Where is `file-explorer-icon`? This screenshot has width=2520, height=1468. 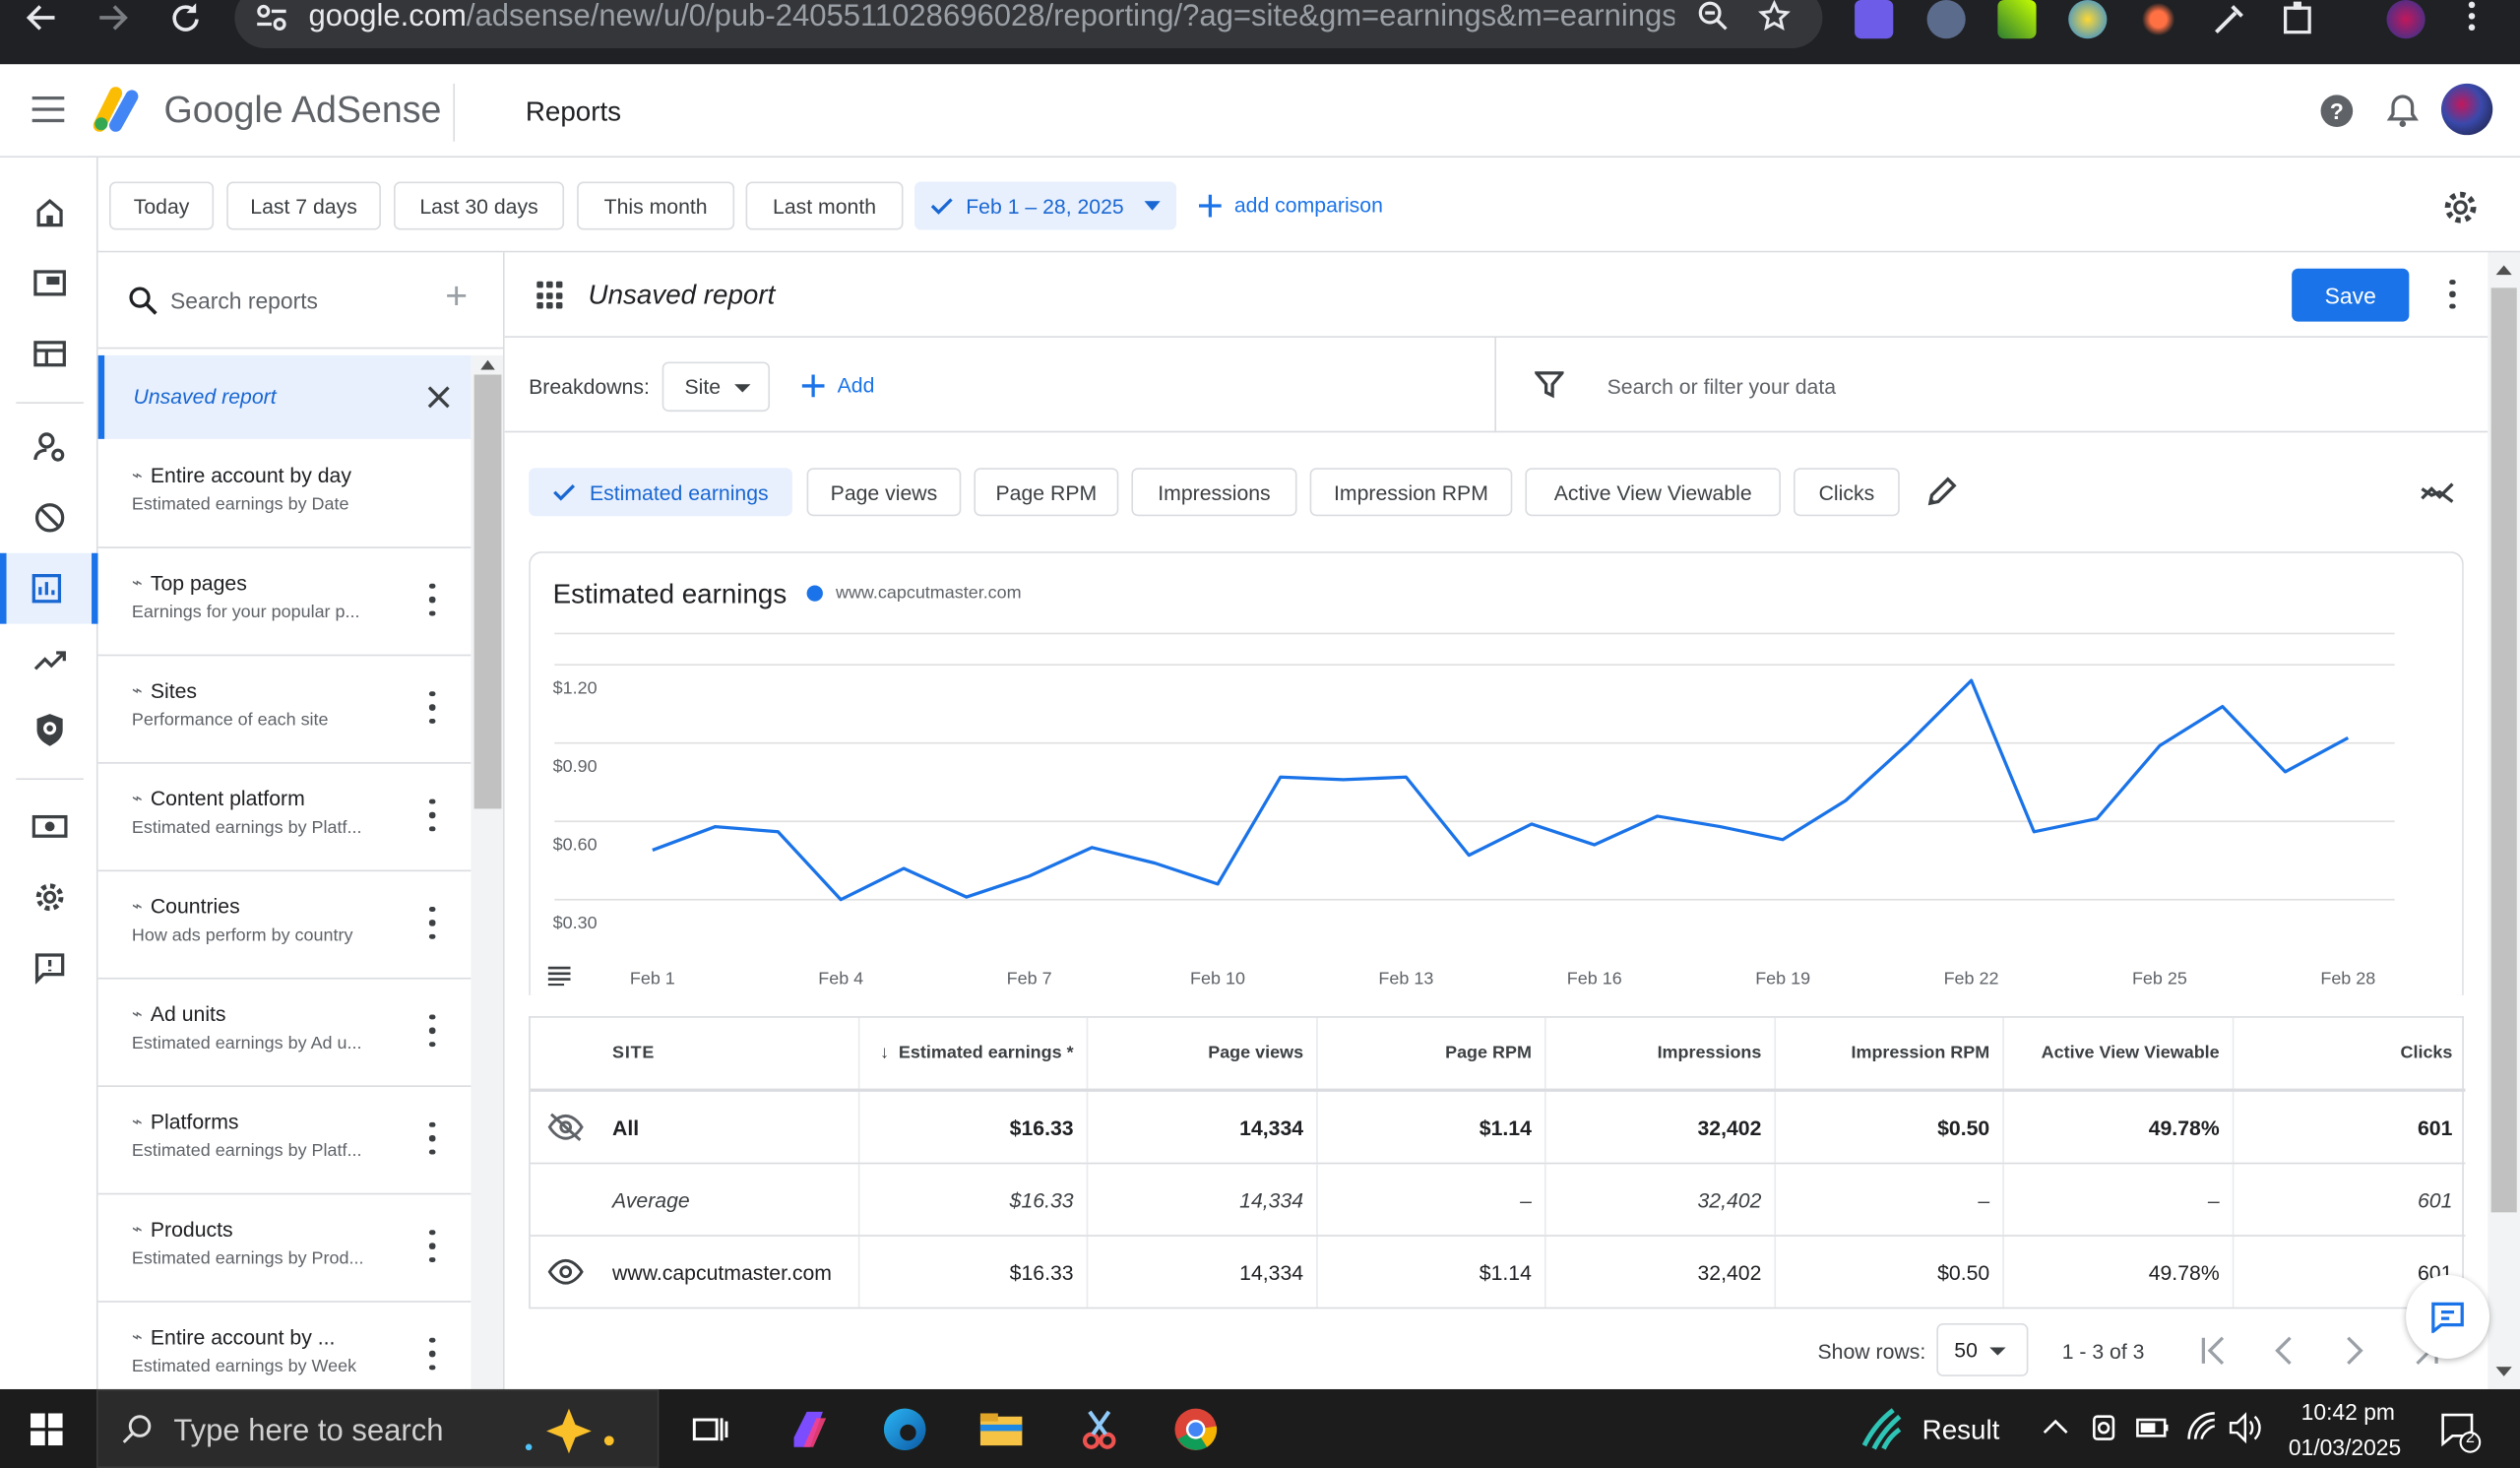 file-explorer-icon is located at coordinates (1001, 1429).